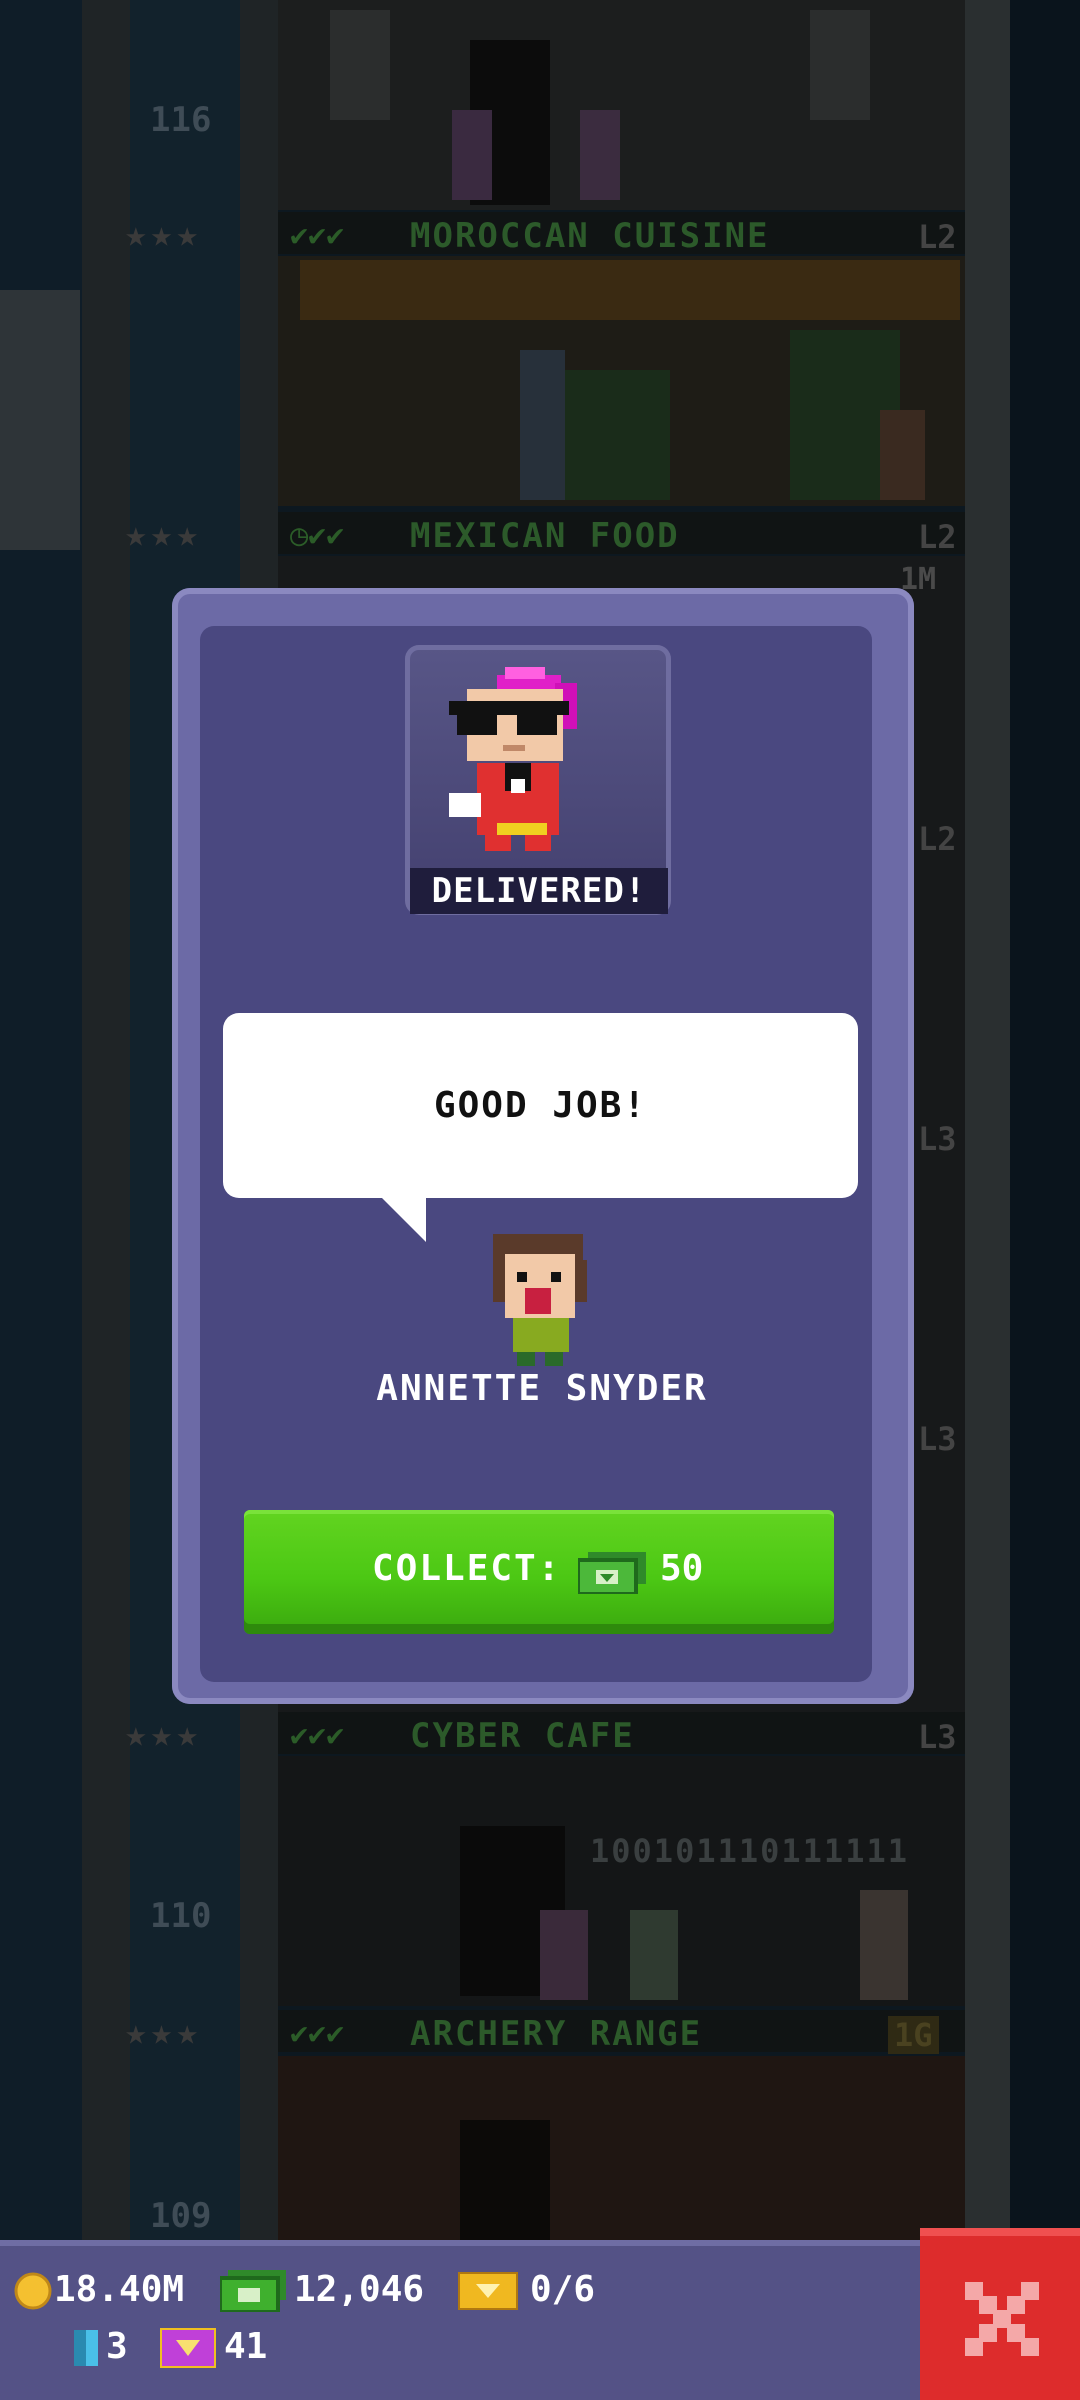 Image resolution: width=1080 pixels, height=2400 pixels. Describe the element at coordinates (488, 2291) in the screenshot. I see `golden-ticket-icon` at that location.